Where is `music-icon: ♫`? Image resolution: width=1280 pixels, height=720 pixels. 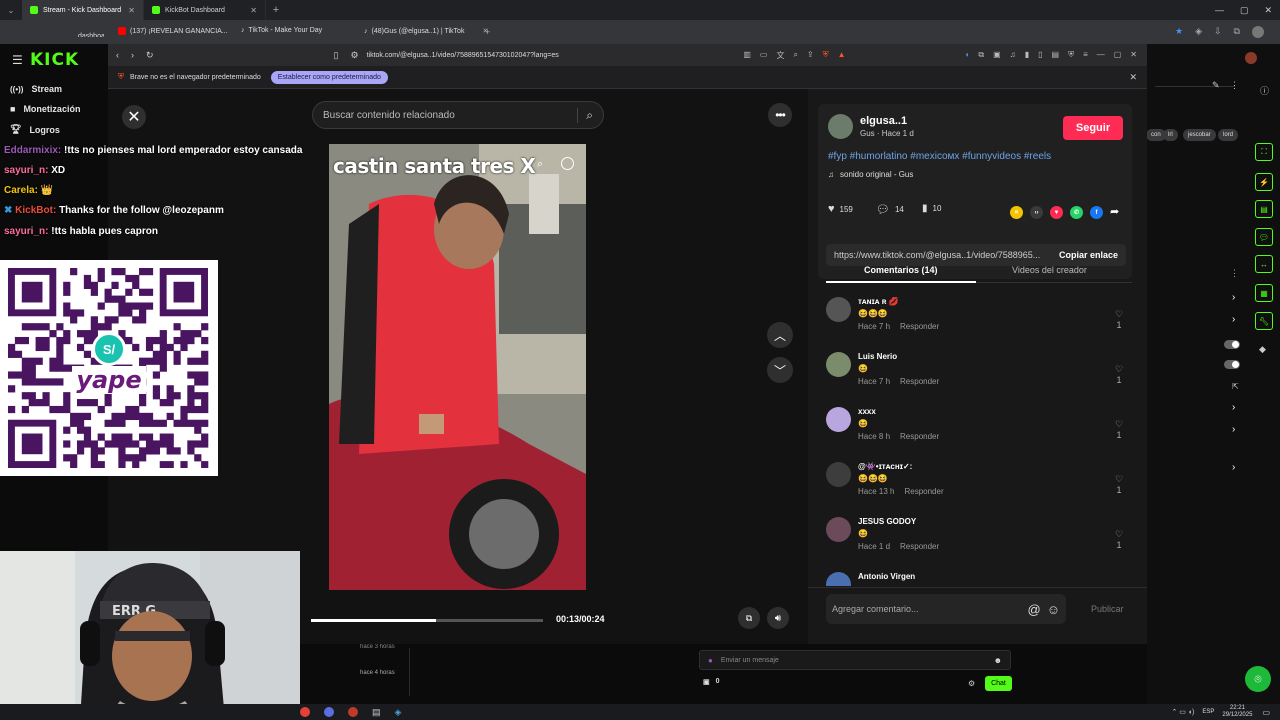
music-icon: ♫ is located at coordinates (1013, 55).